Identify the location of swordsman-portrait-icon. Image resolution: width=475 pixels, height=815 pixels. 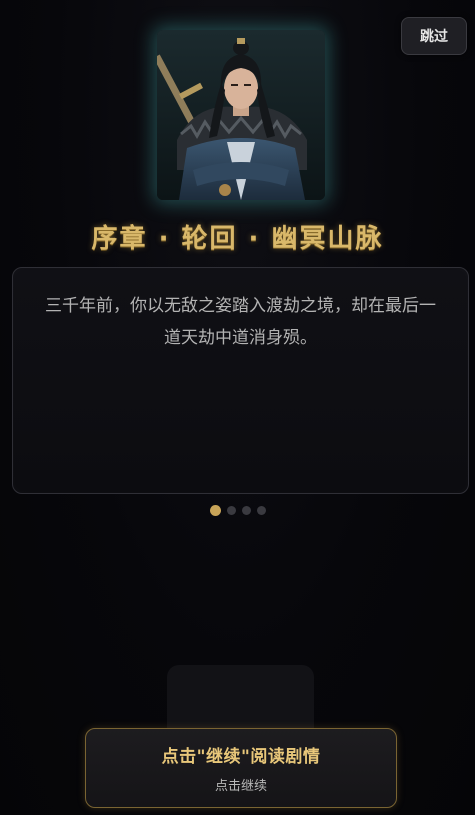
(241, 115).